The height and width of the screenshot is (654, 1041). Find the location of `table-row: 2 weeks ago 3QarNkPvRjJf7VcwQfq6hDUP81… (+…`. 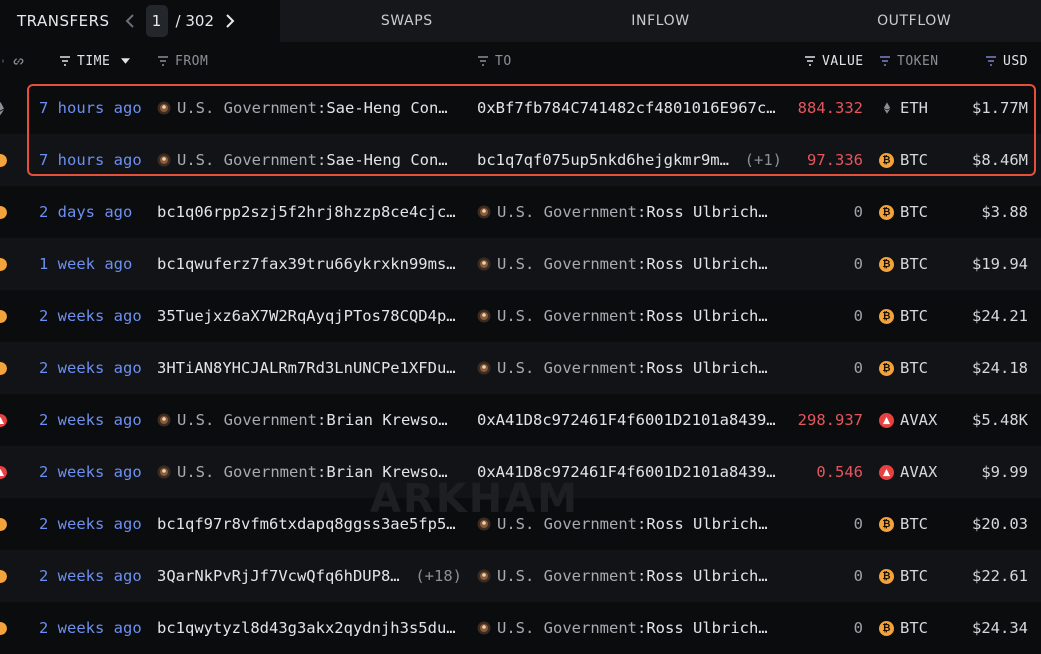

table-row: 2 weeks ago 3QarNkPvRjJf7VcwQfq6hDUP81… (+… is located at coordinates (520, 576).